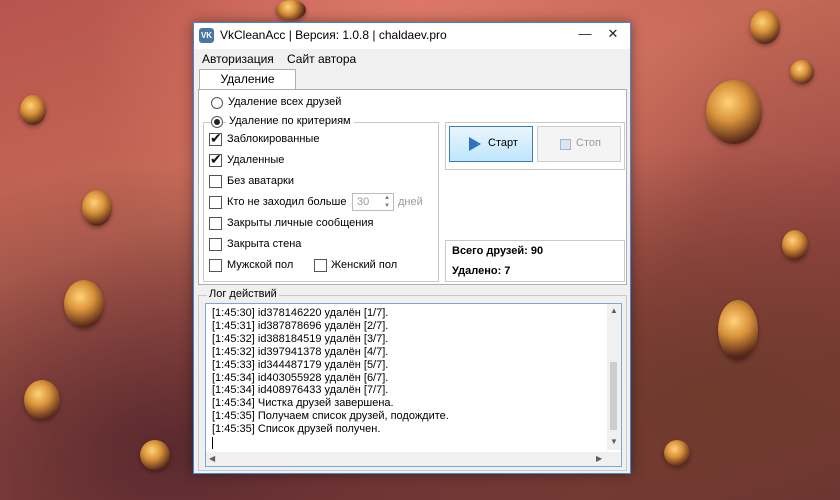  I want to click on stop-icon, so click(565, 144).